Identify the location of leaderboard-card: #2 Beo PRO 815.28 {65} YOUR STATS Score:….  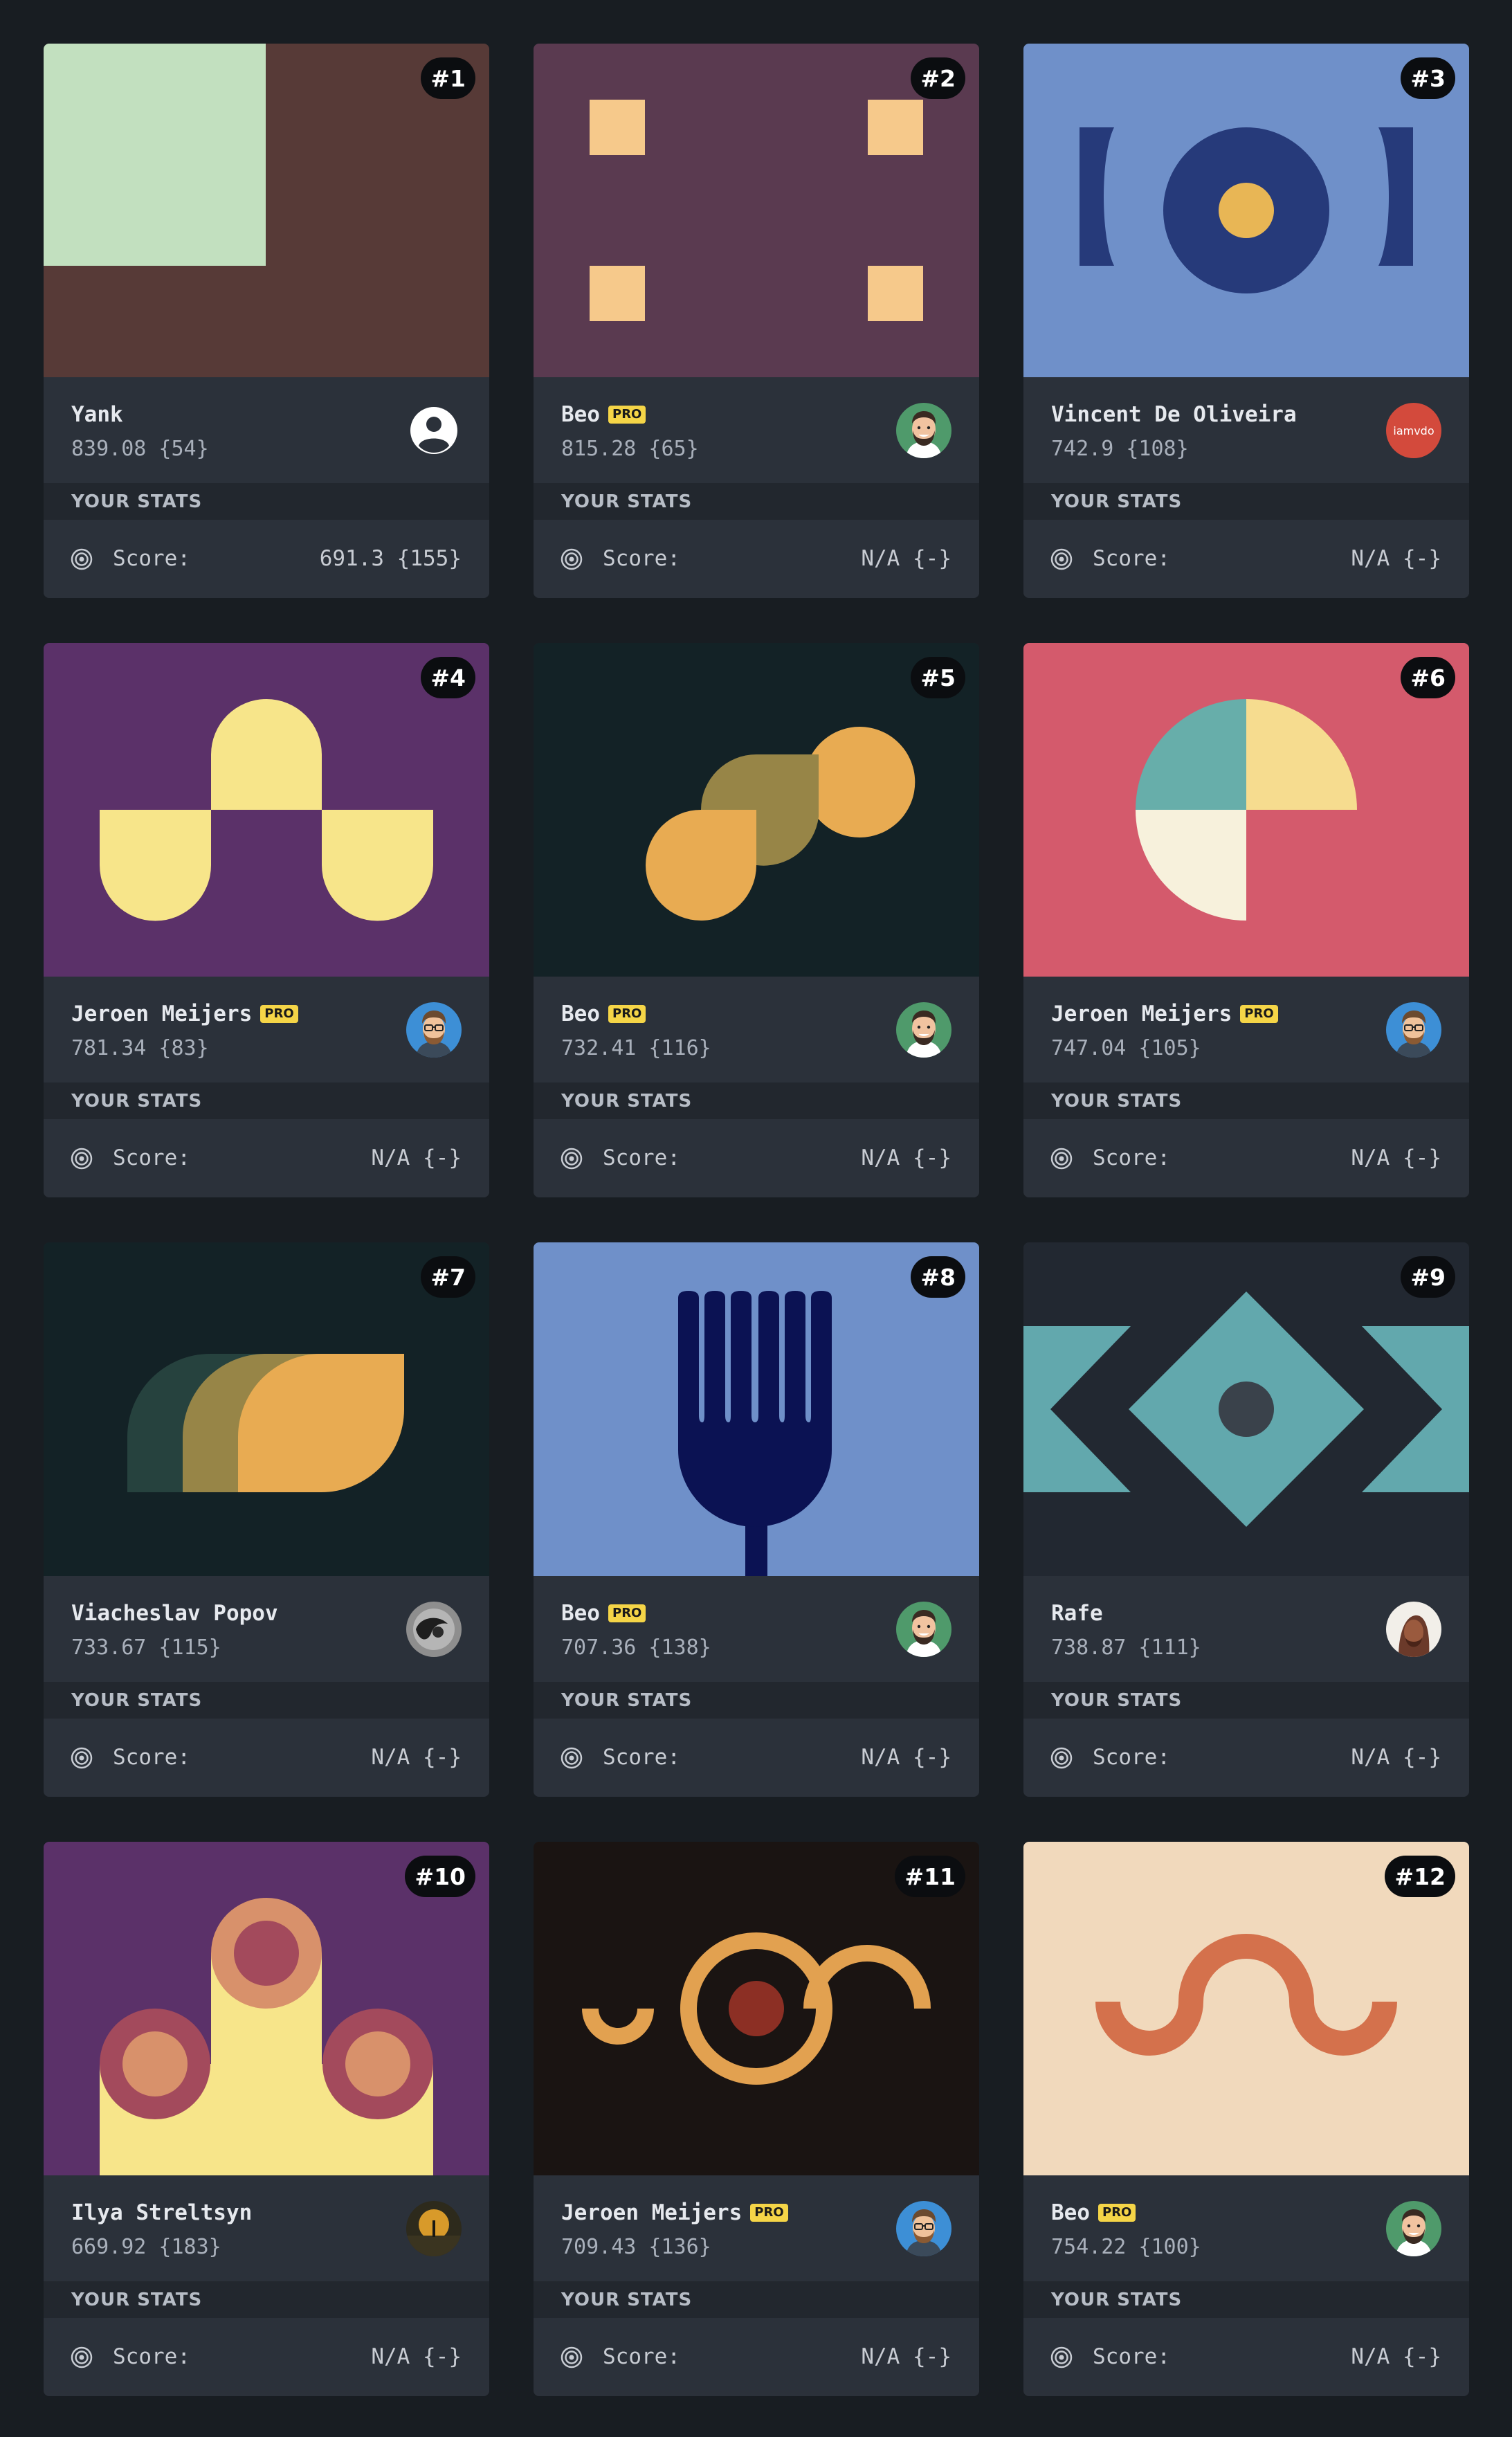
(756, 321).